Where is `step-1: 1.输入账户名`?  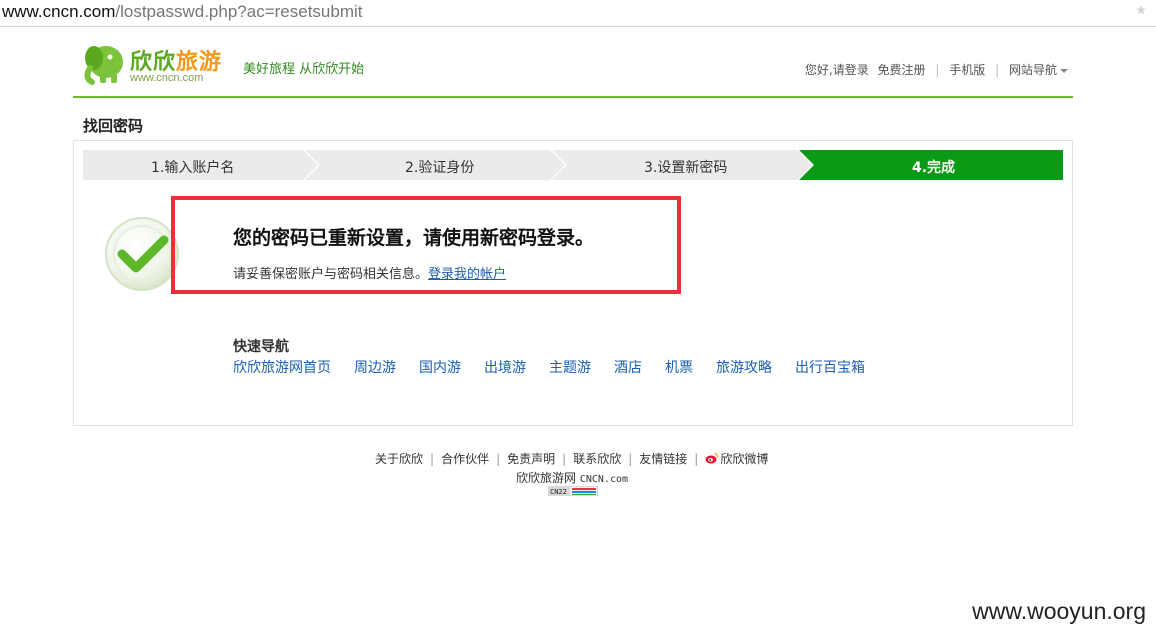 step-1: 1.输入账户名 is located at coordinates (200, 165).